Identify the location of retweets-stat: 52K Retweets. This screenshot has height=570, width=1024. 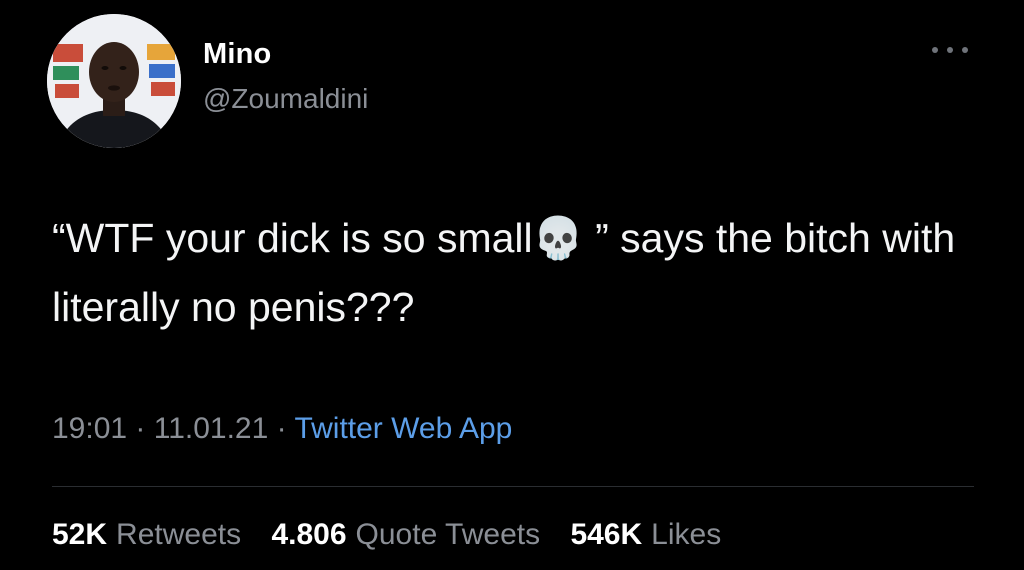
(146, 534).